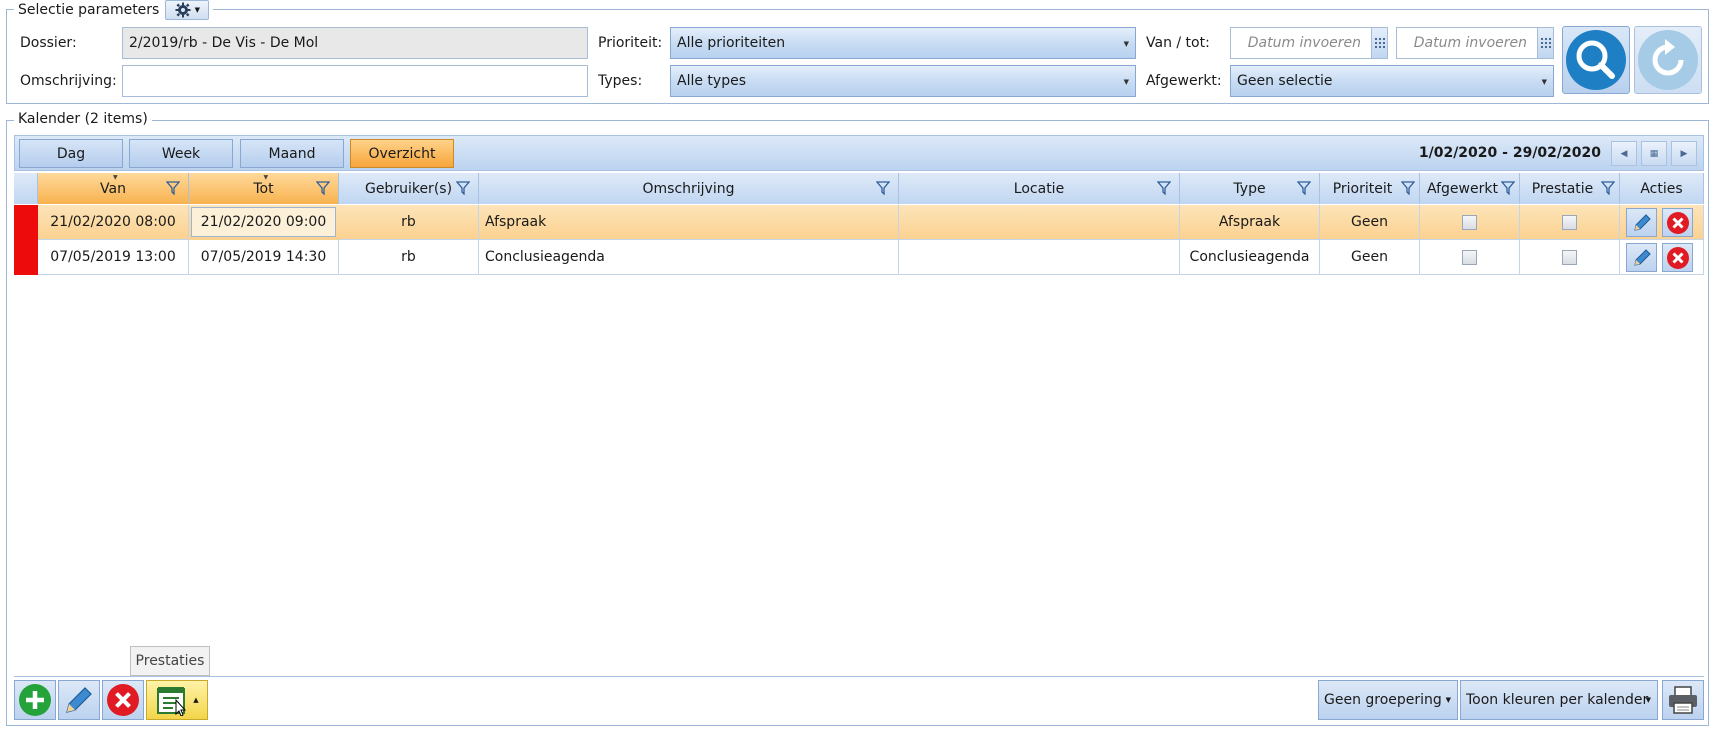 This screenshot has width=1713, height=730. What do you see at coordinates (1370, 188) in the screenshot?
I see `column-header-prioriteit: Prioriteit` at bounding box center [1370, 188].